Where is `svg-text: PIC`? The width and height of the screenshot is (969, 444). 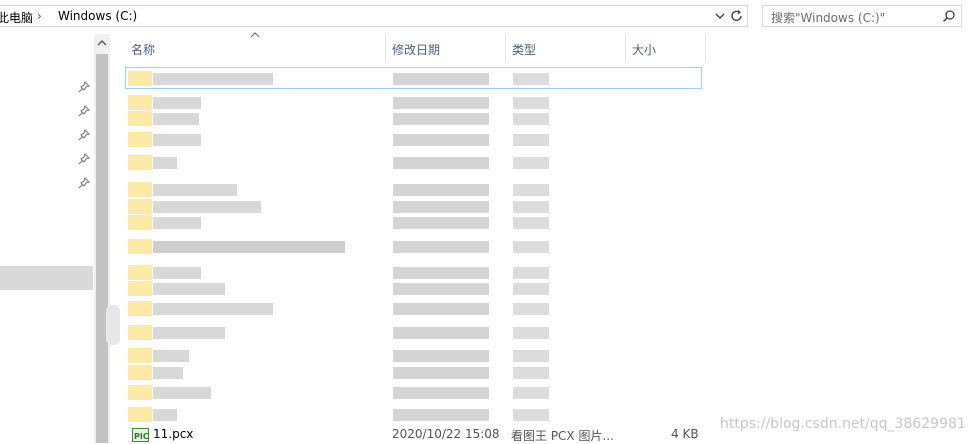
svg-text: PIC is located at coordinates (141, 436).